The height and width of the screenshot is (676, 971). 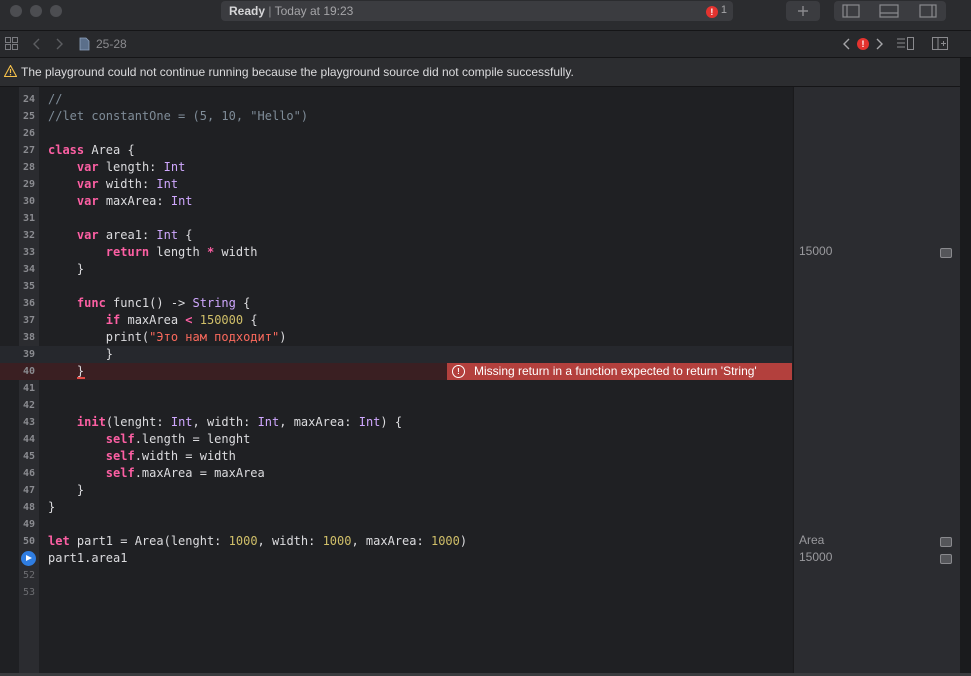 What do you see at coordinates (28, 337) in the screenshot?
I see `line-number: 38` at bounding box center [28, 337].